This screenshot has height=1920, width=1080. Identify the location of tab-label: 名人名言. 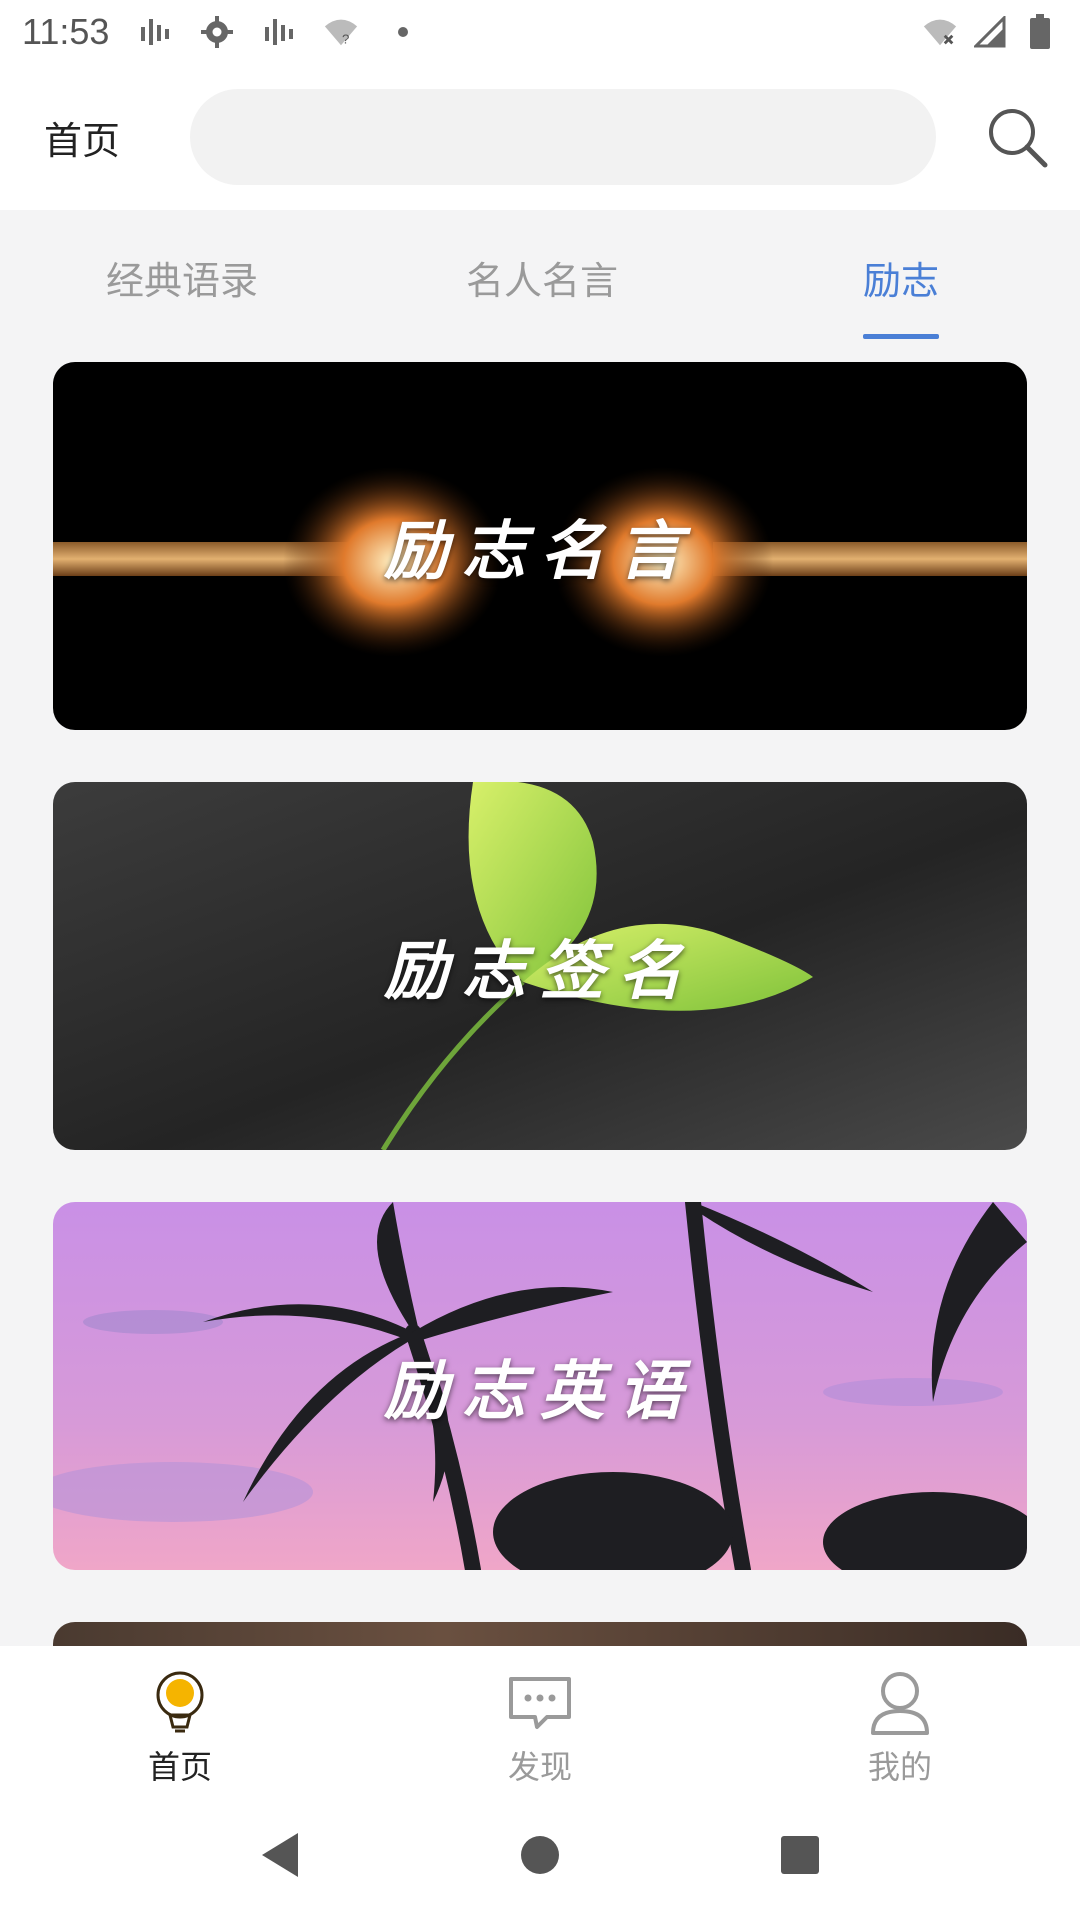
(542, 281).